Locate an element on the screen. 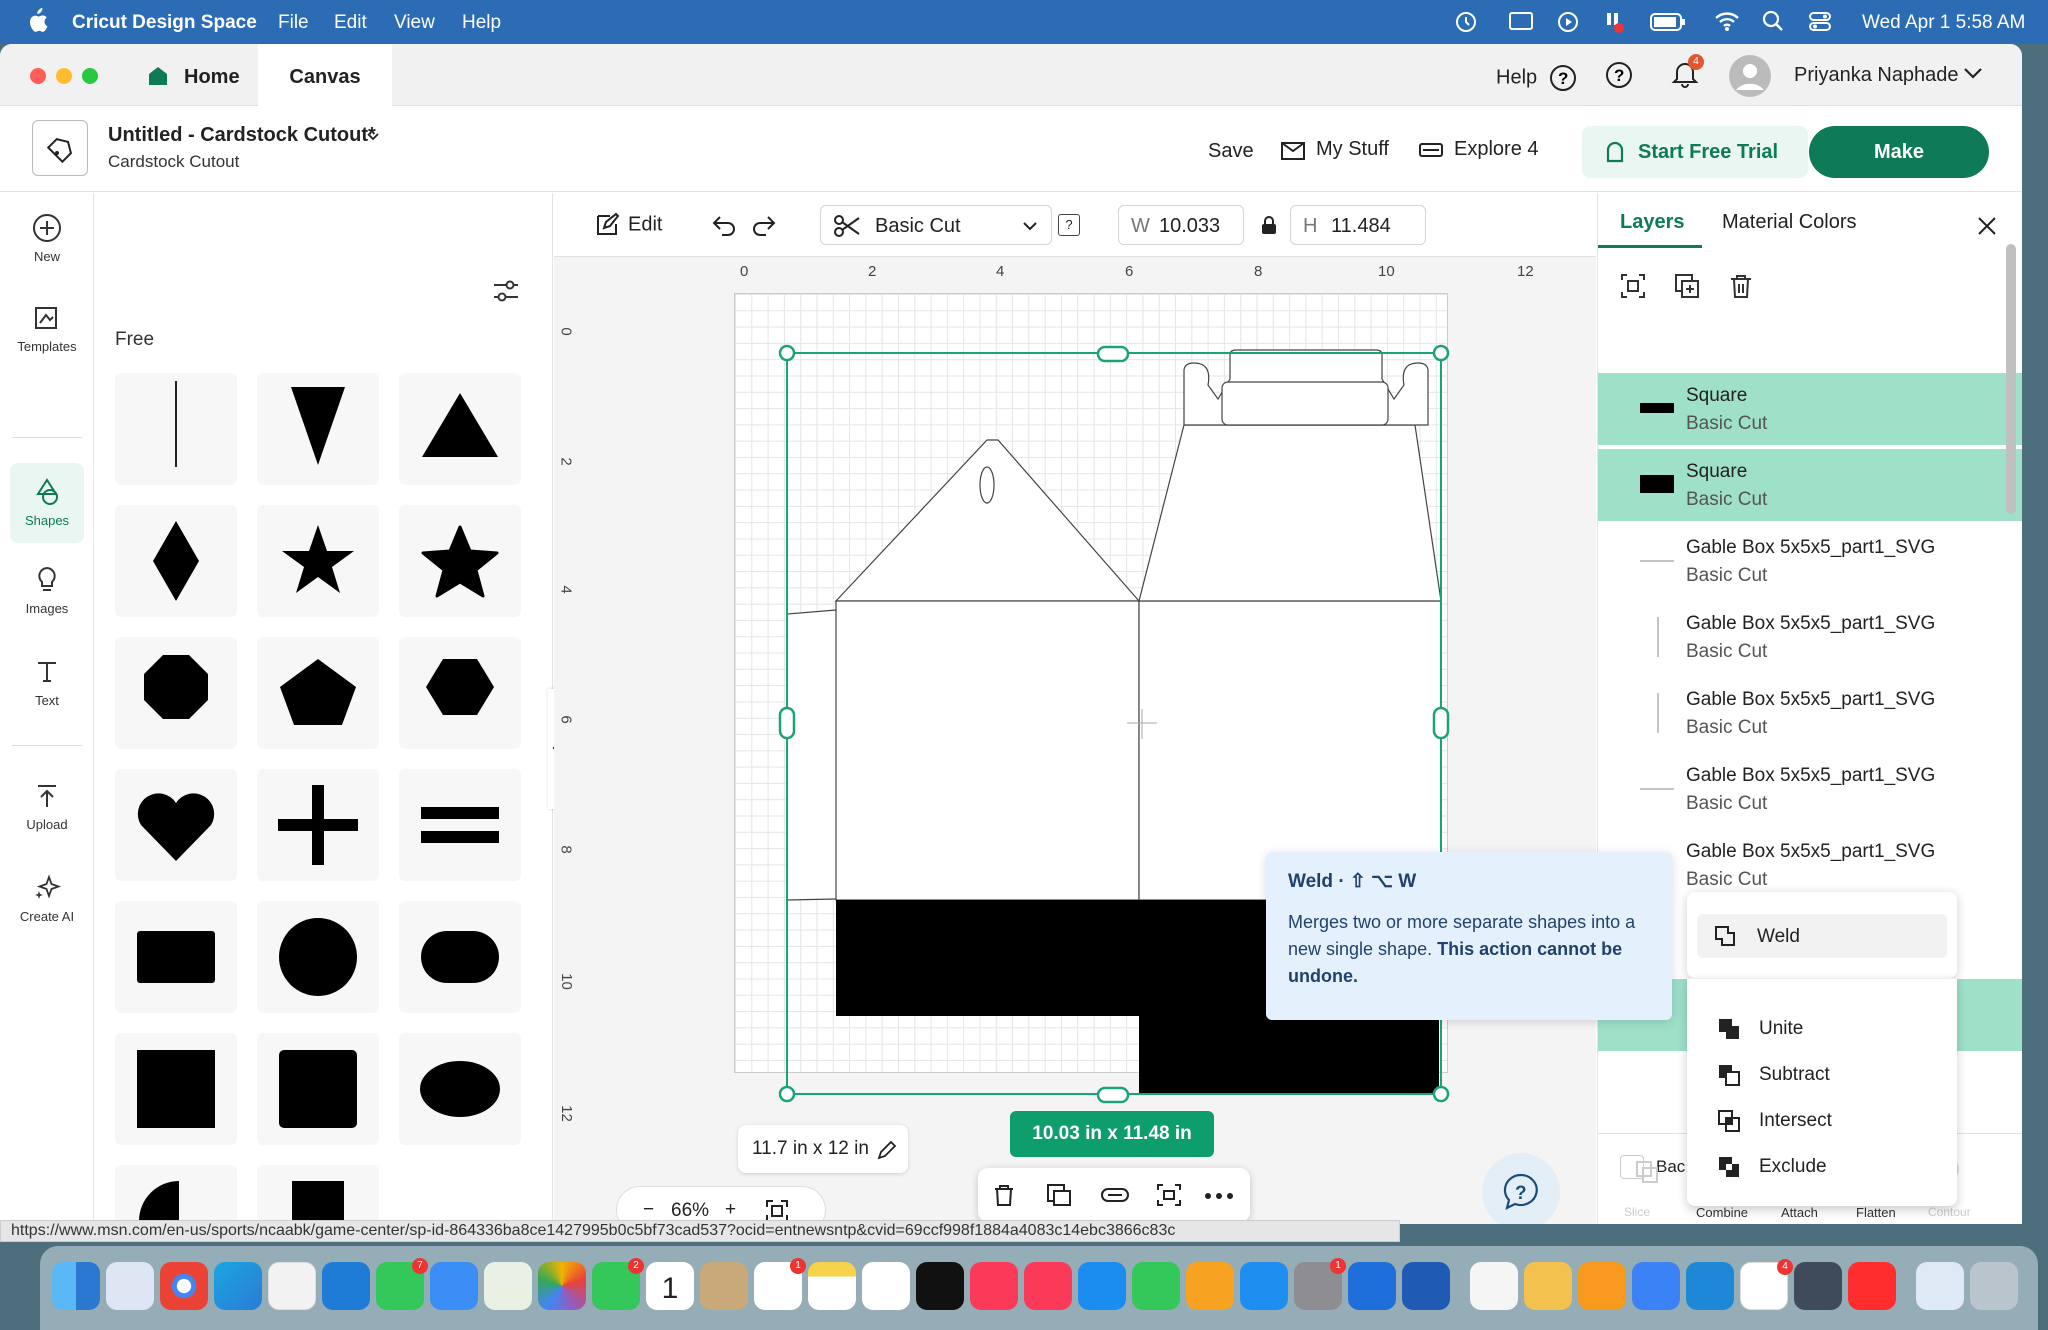  slice-button: Slice is located at coordinates (1637, 1212).